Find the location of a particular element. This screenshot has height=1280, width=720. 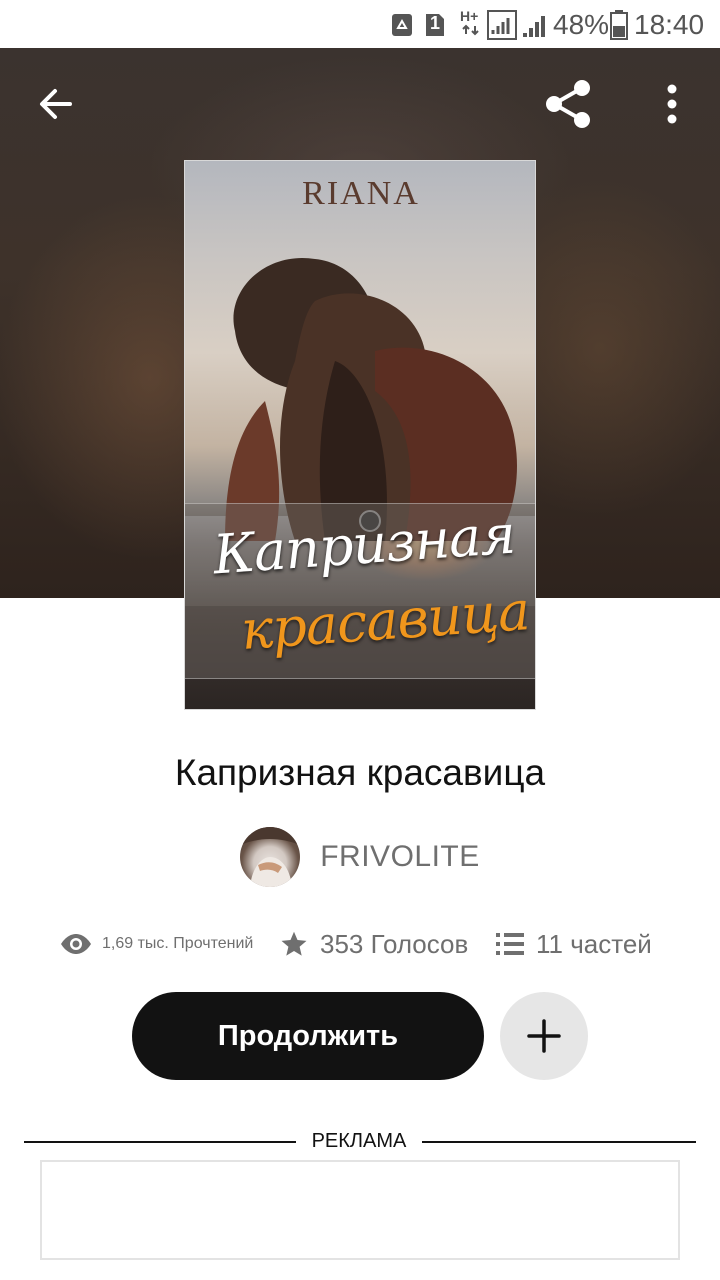

network-arrows-icon is located at coordinates (470, 30).